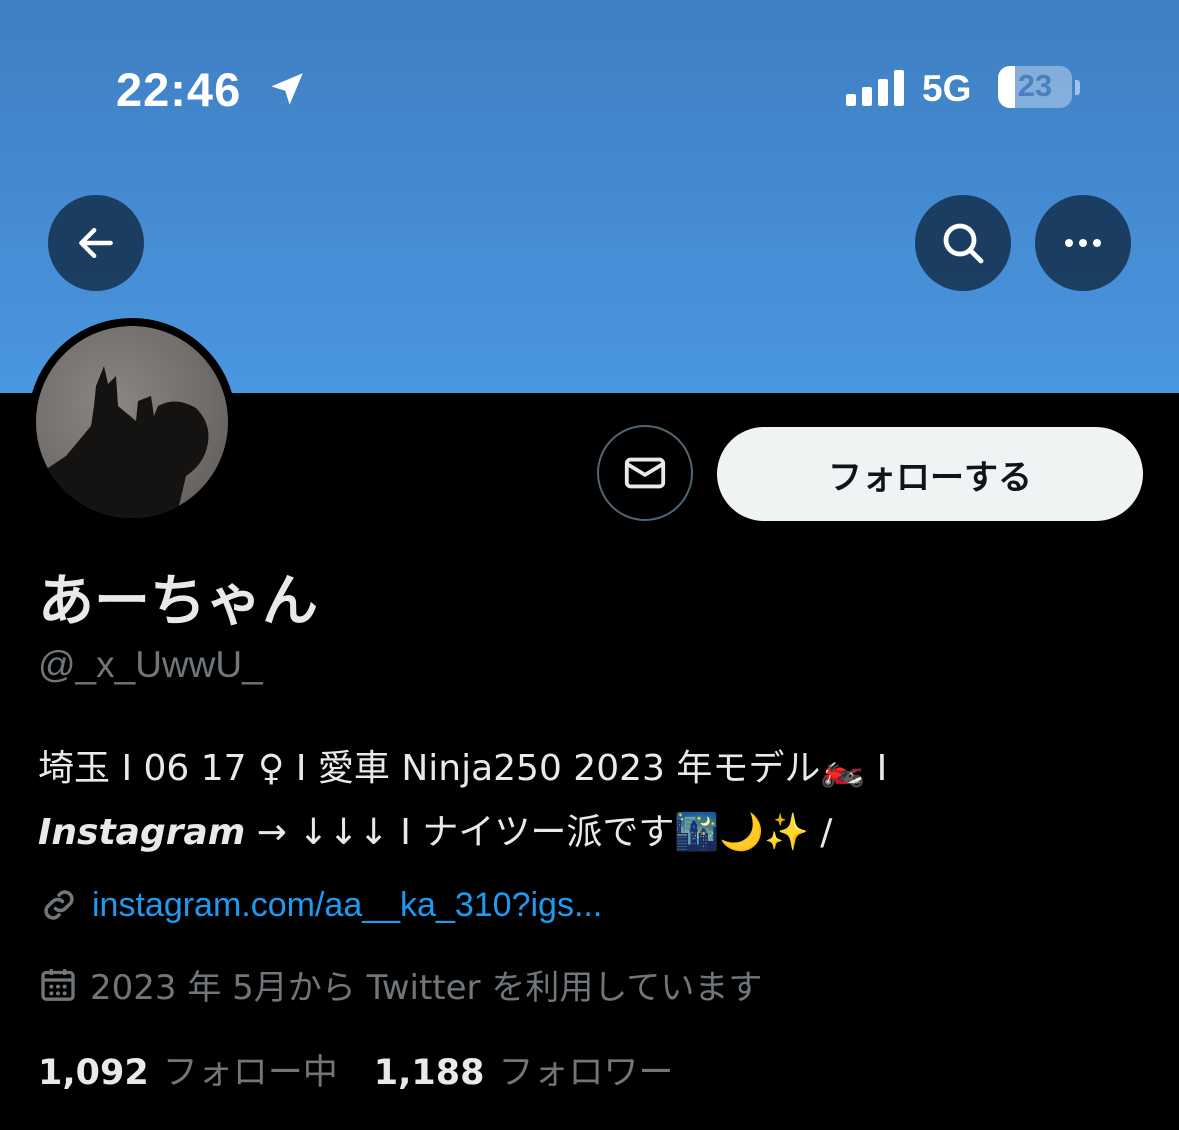 This screenshot has height=1130, width=1179. What do you see at coordinates (58, 984) in the screenshot?
I see `calendar-icon` at bounding box center [58, 984].